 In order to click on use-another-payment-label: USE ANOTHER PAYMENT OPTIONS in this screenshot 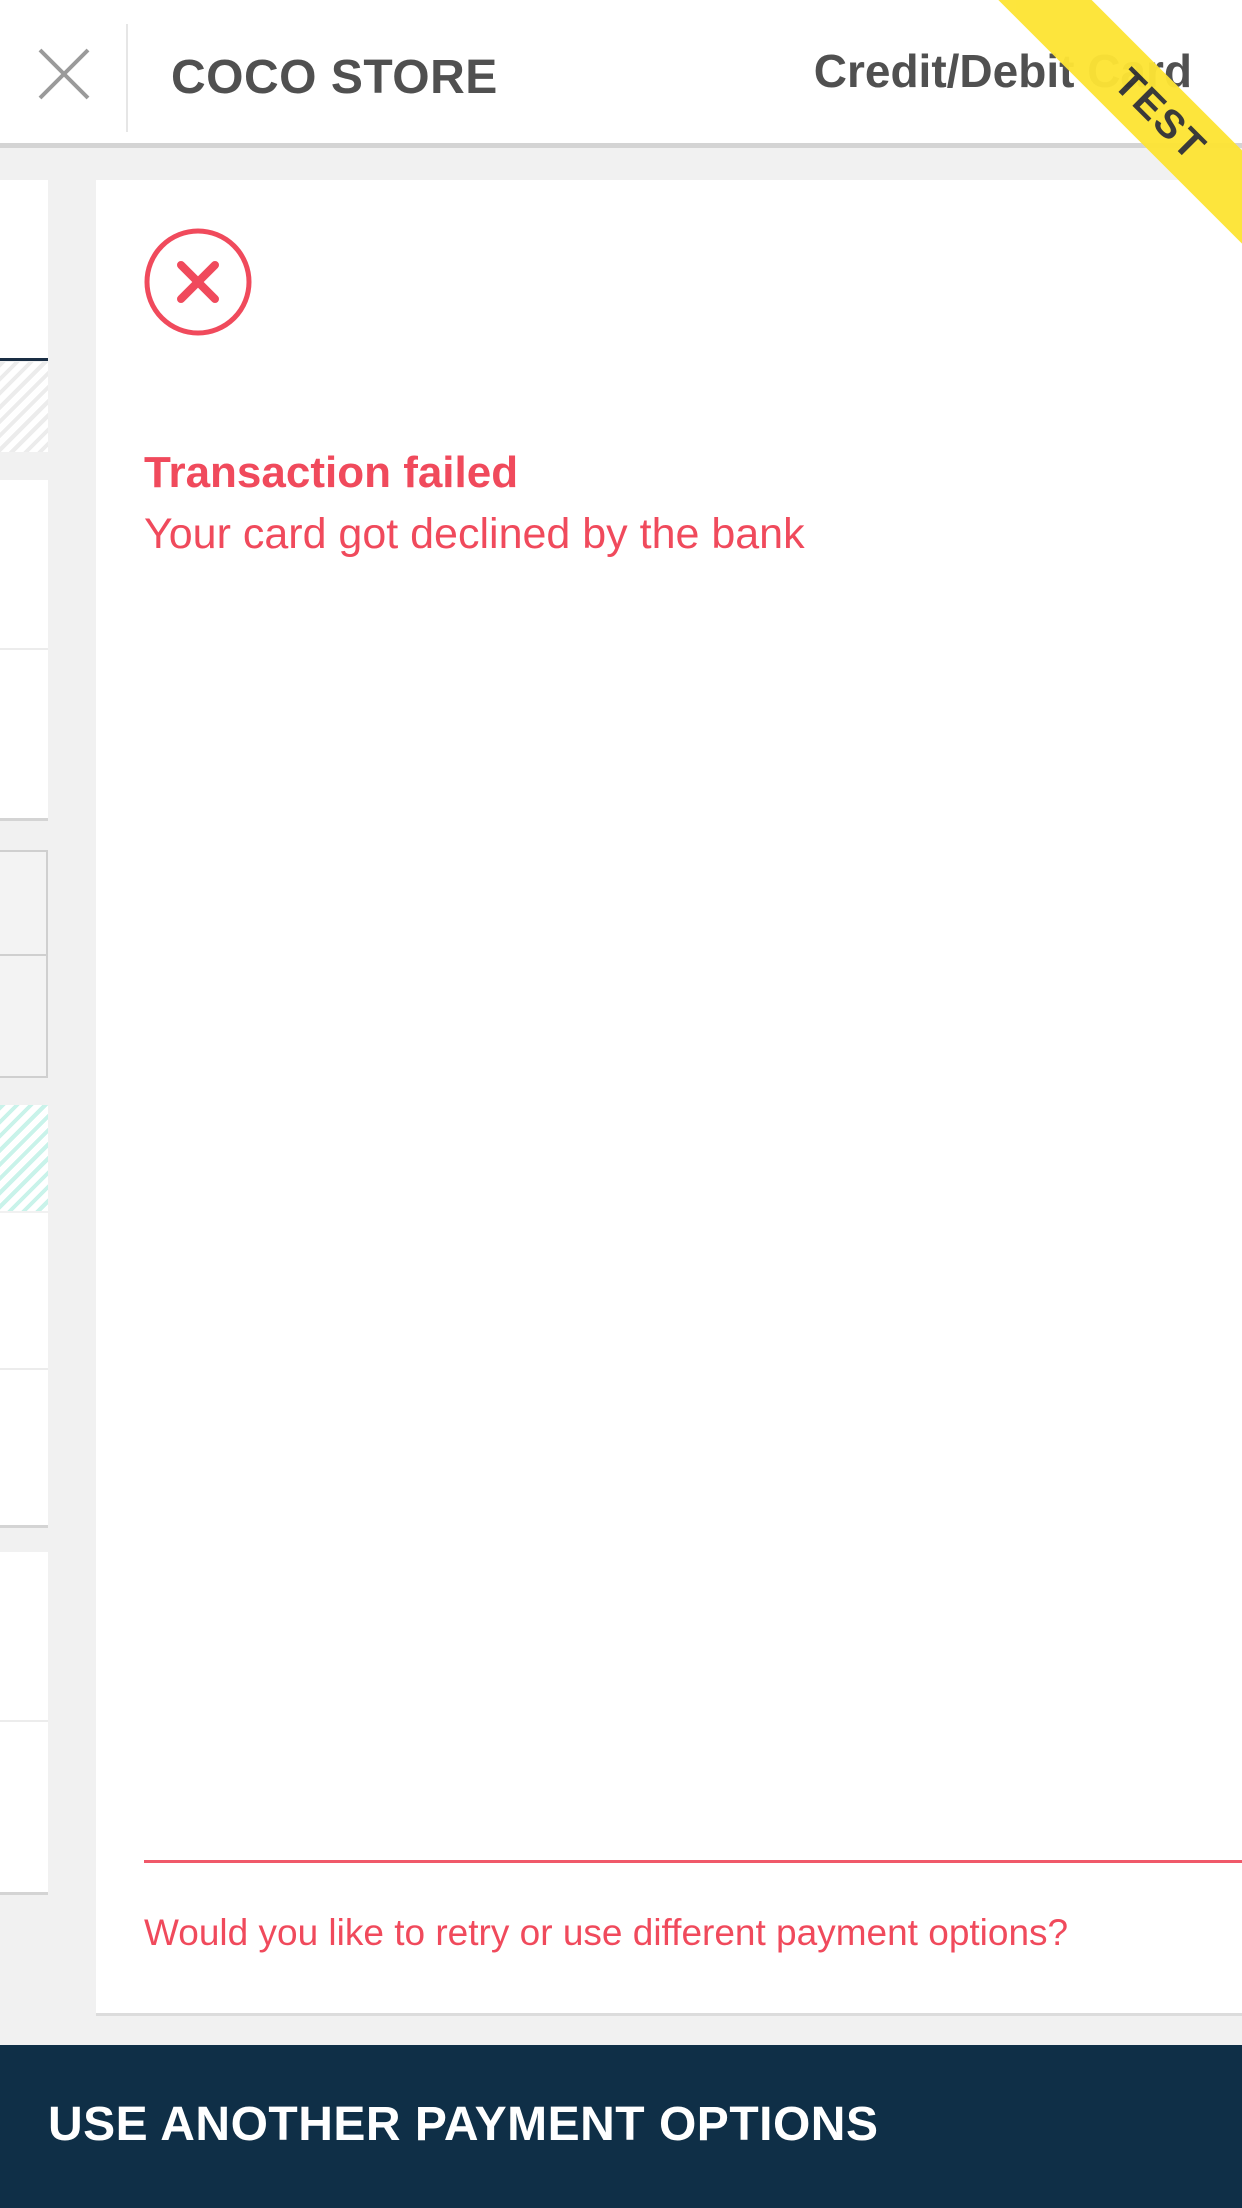, I will do `click(463, 2124)`.